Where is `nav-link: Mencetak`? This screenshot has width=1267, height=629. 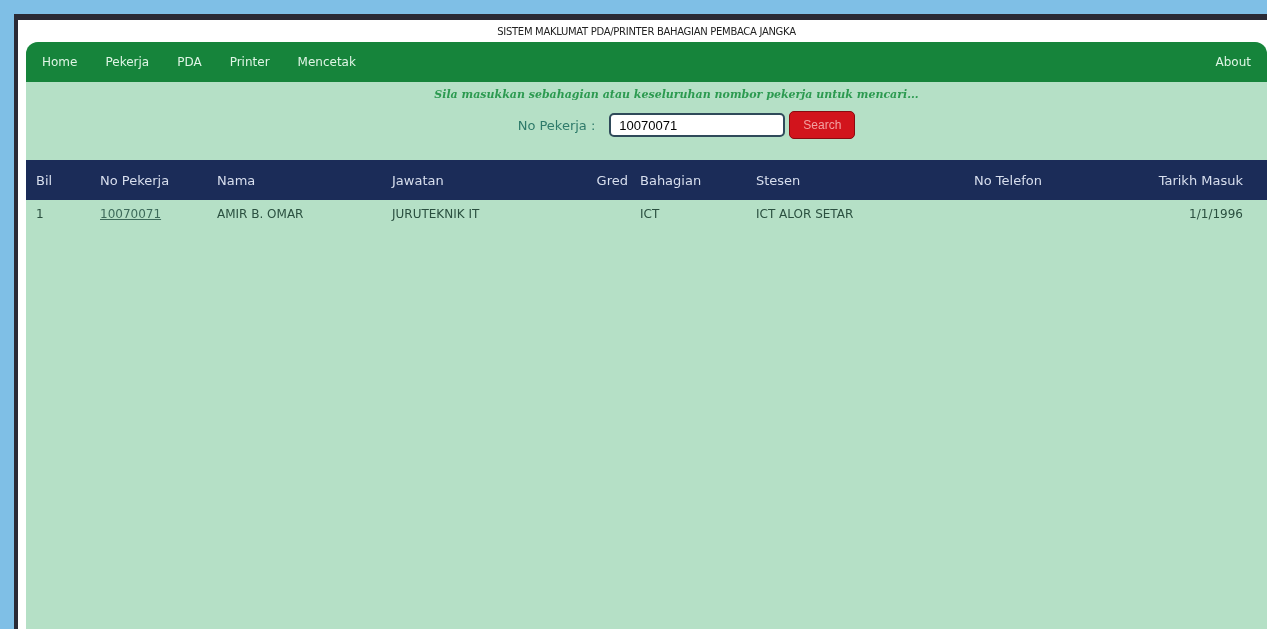 nav-link: Mencetak is located at coordinates (326, 62).